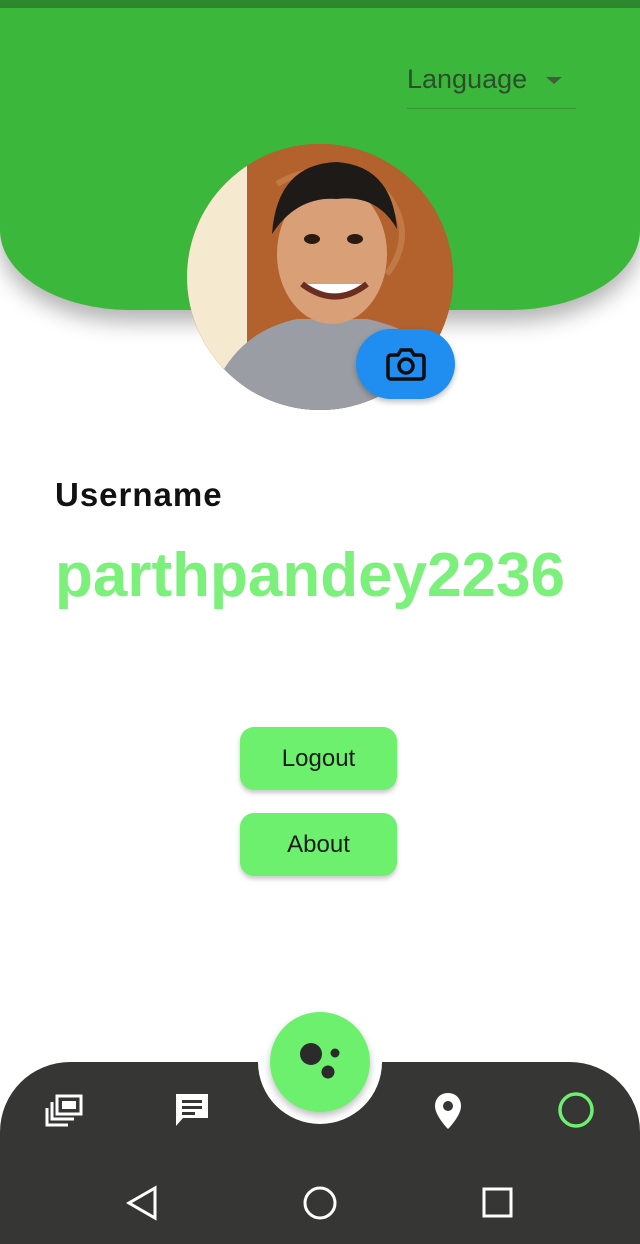 The image size is (640, 1244). I want to click on about-button: About, so click(318, 844).